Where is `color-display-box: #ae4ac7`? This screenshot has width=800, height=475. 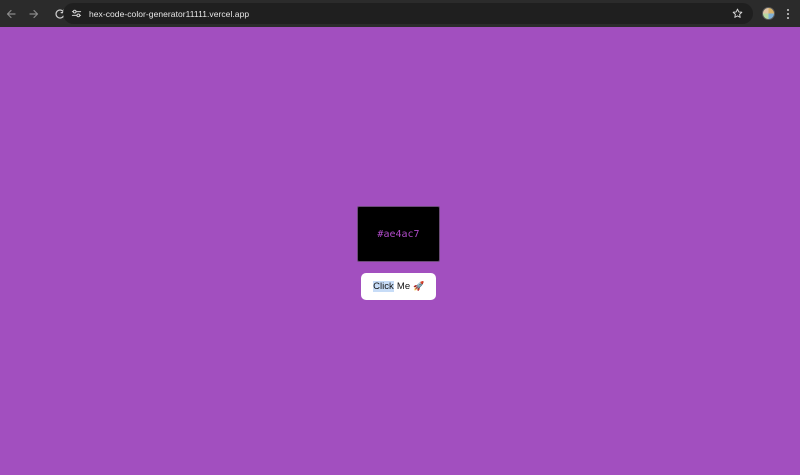 color-display-box: #ae4ac7 is located at coordinates (398, 234).